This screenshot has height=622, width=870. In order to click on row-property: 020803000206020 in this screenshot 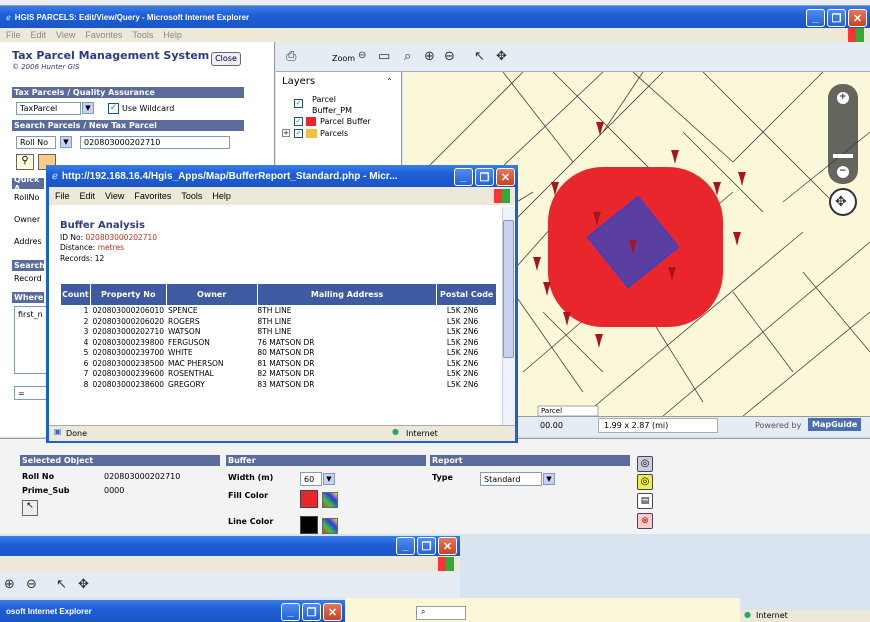, I will do `click(128, 321)`.